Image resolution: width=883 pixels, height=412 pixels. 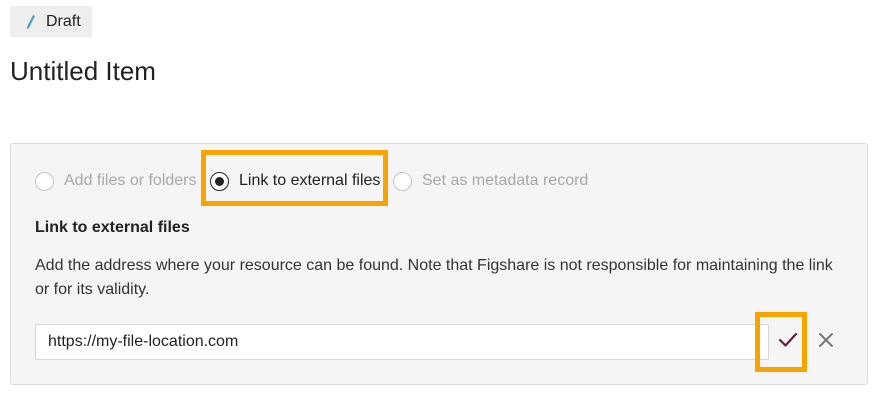 What do you see at coordinates (31, 22) in the screenshot?
I see `pencil-icon` at bounding box center [31, 22].